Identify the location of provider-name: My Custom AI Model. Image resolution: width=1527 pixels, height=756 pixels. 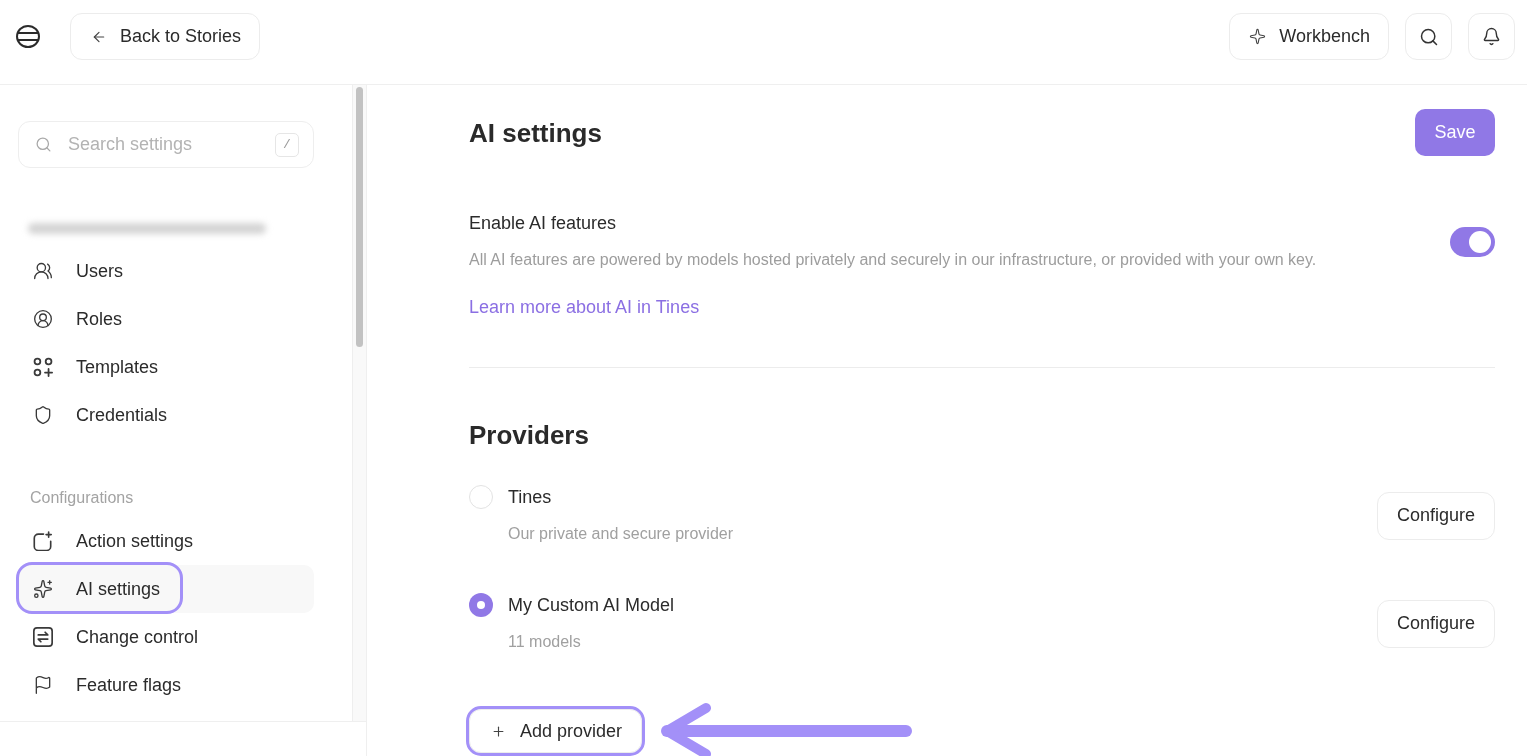
(591, 605).